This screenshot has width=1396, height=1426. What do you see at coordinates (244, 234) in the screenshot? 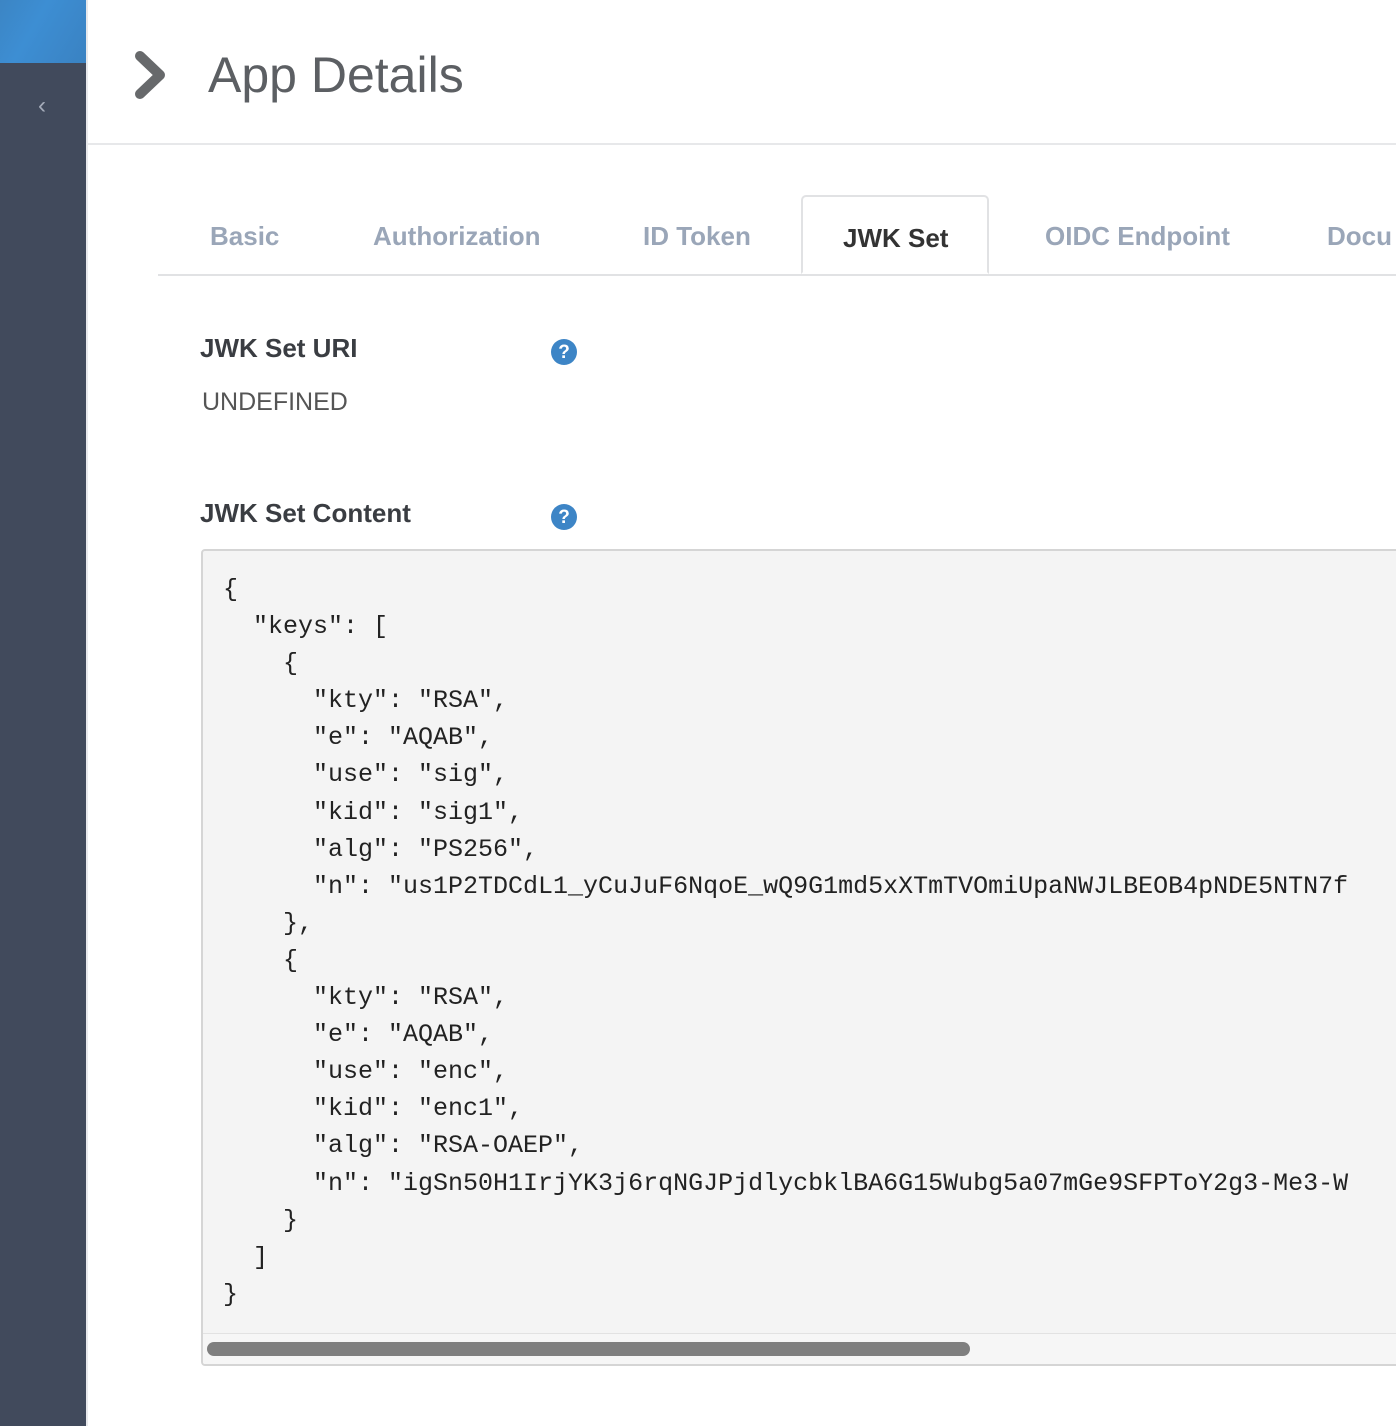
I see `tab-basic: Basic` at bounding box center [244, 234].